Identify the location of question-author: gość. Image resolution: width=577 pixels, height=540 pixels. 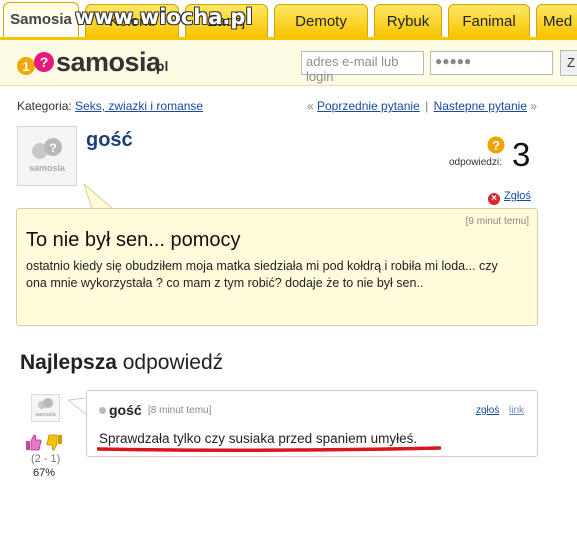
(109, 140).